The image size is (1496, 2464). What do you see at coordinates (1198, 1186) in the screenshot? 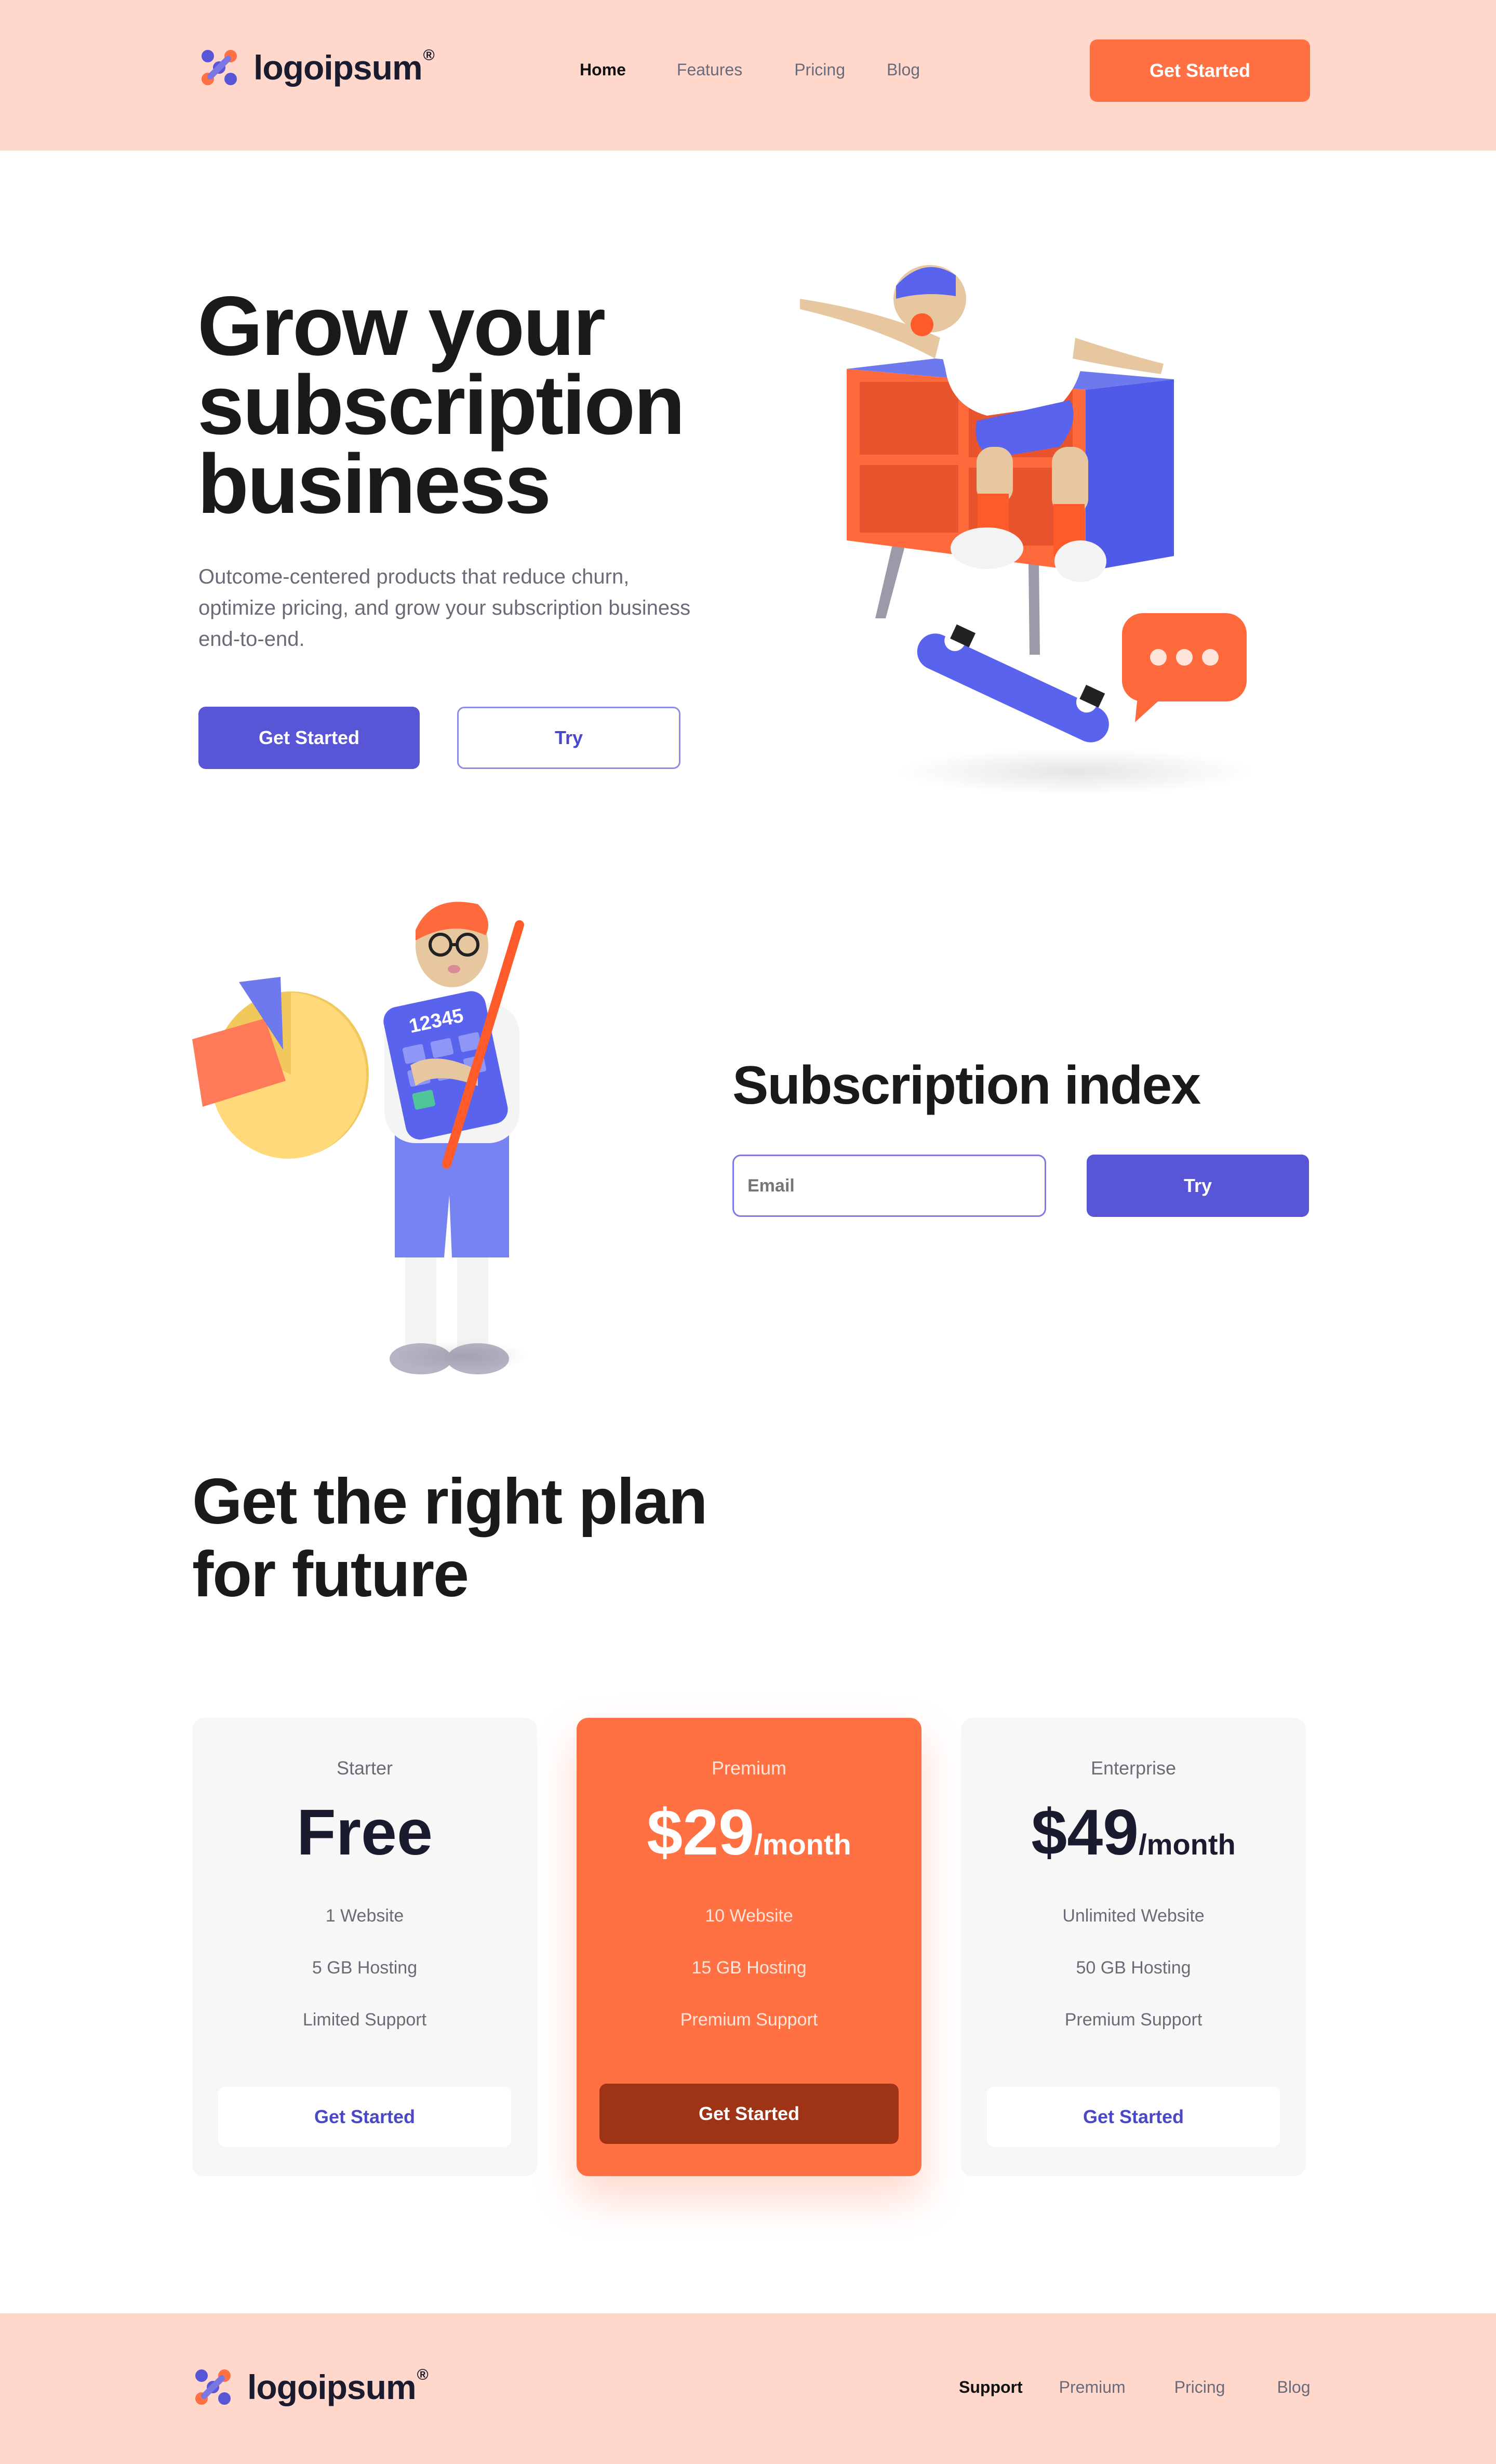
I see `index-try-button: Try` at bounding box center [1198, 1186].